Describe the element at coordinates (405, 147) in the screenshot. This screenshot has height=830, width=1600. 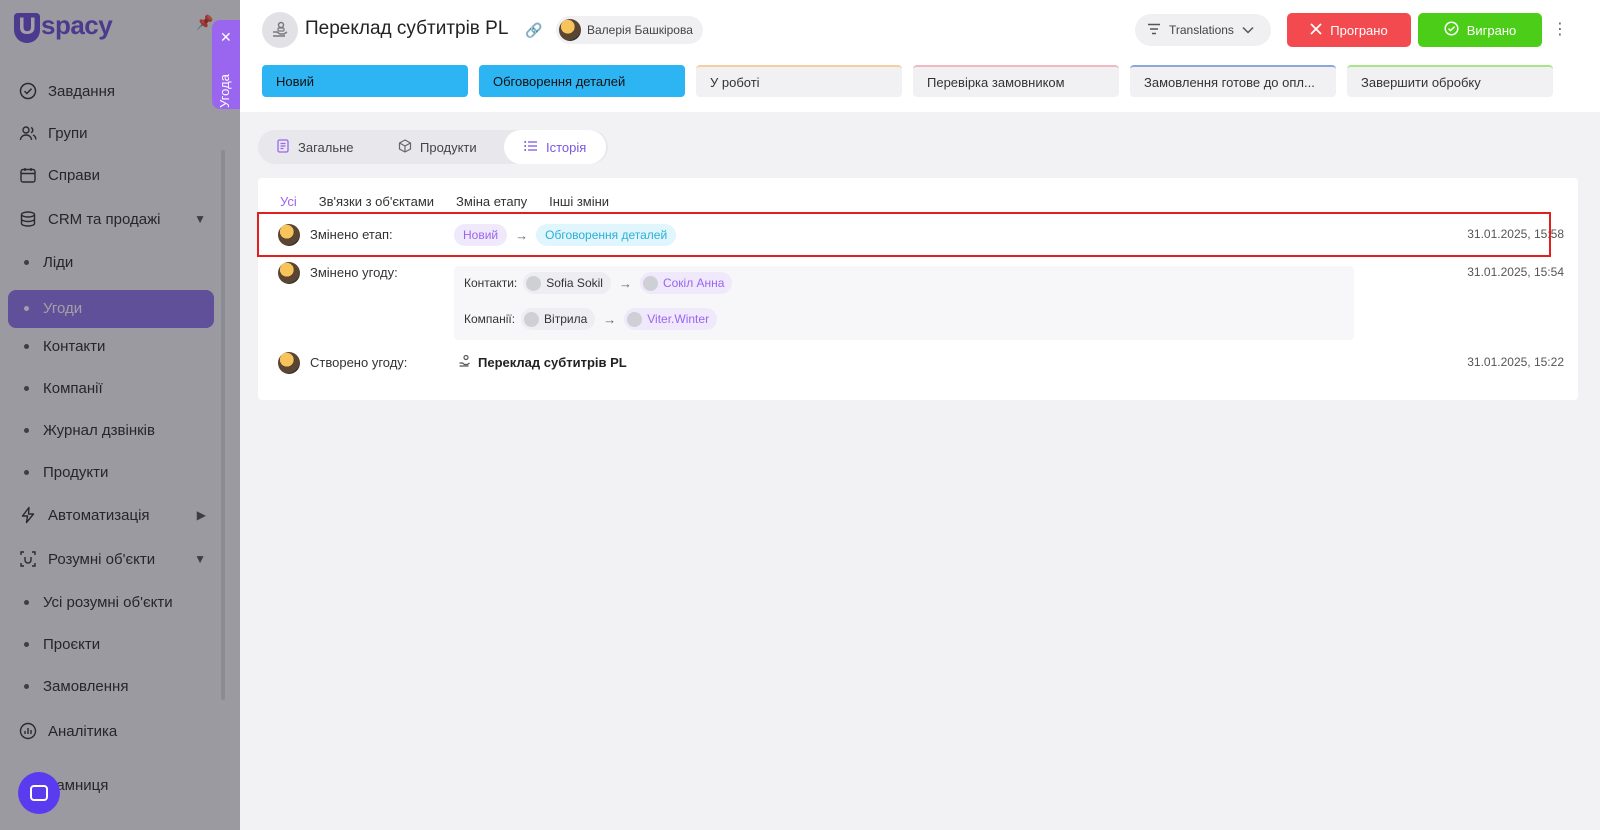
I see `box-icon` at that location.